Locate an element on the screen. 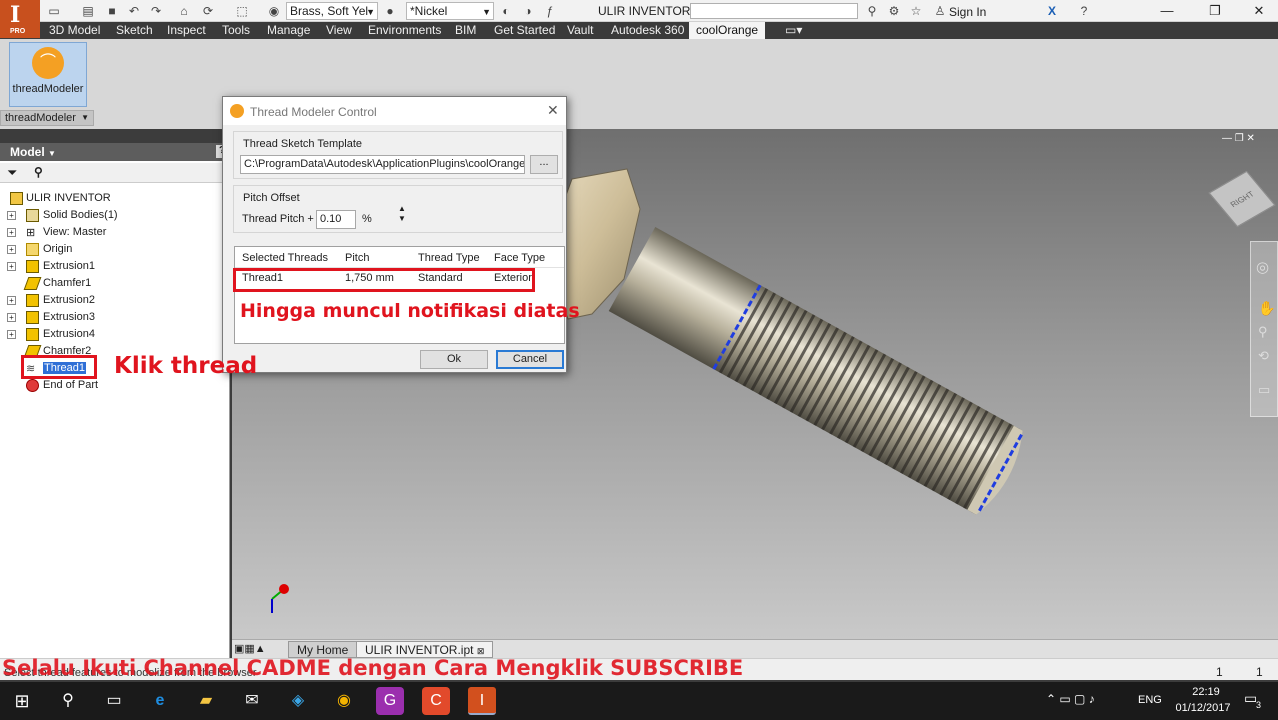  steering-wheel-icon: ◎ is located at coordinates (1262, 267).